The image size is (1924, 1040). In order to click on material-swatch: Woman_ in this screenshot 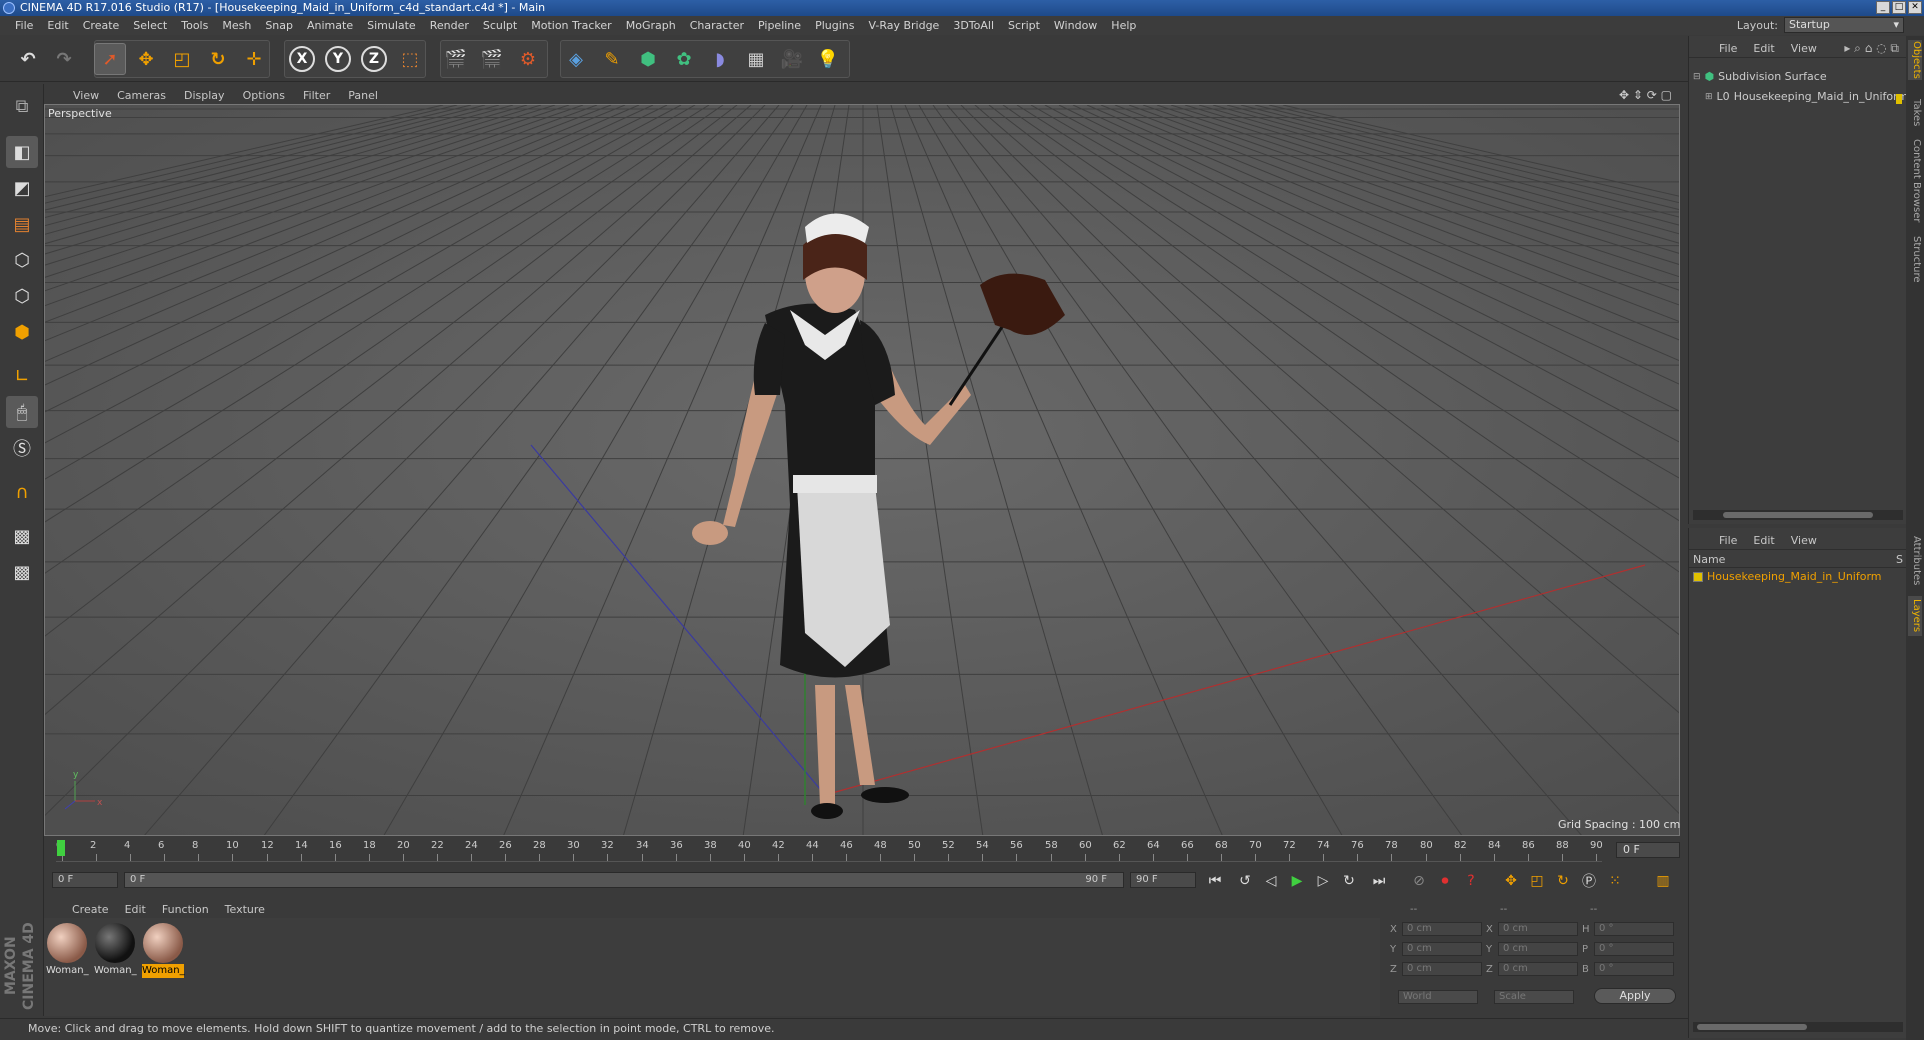, I will do `click(67, 951)`.